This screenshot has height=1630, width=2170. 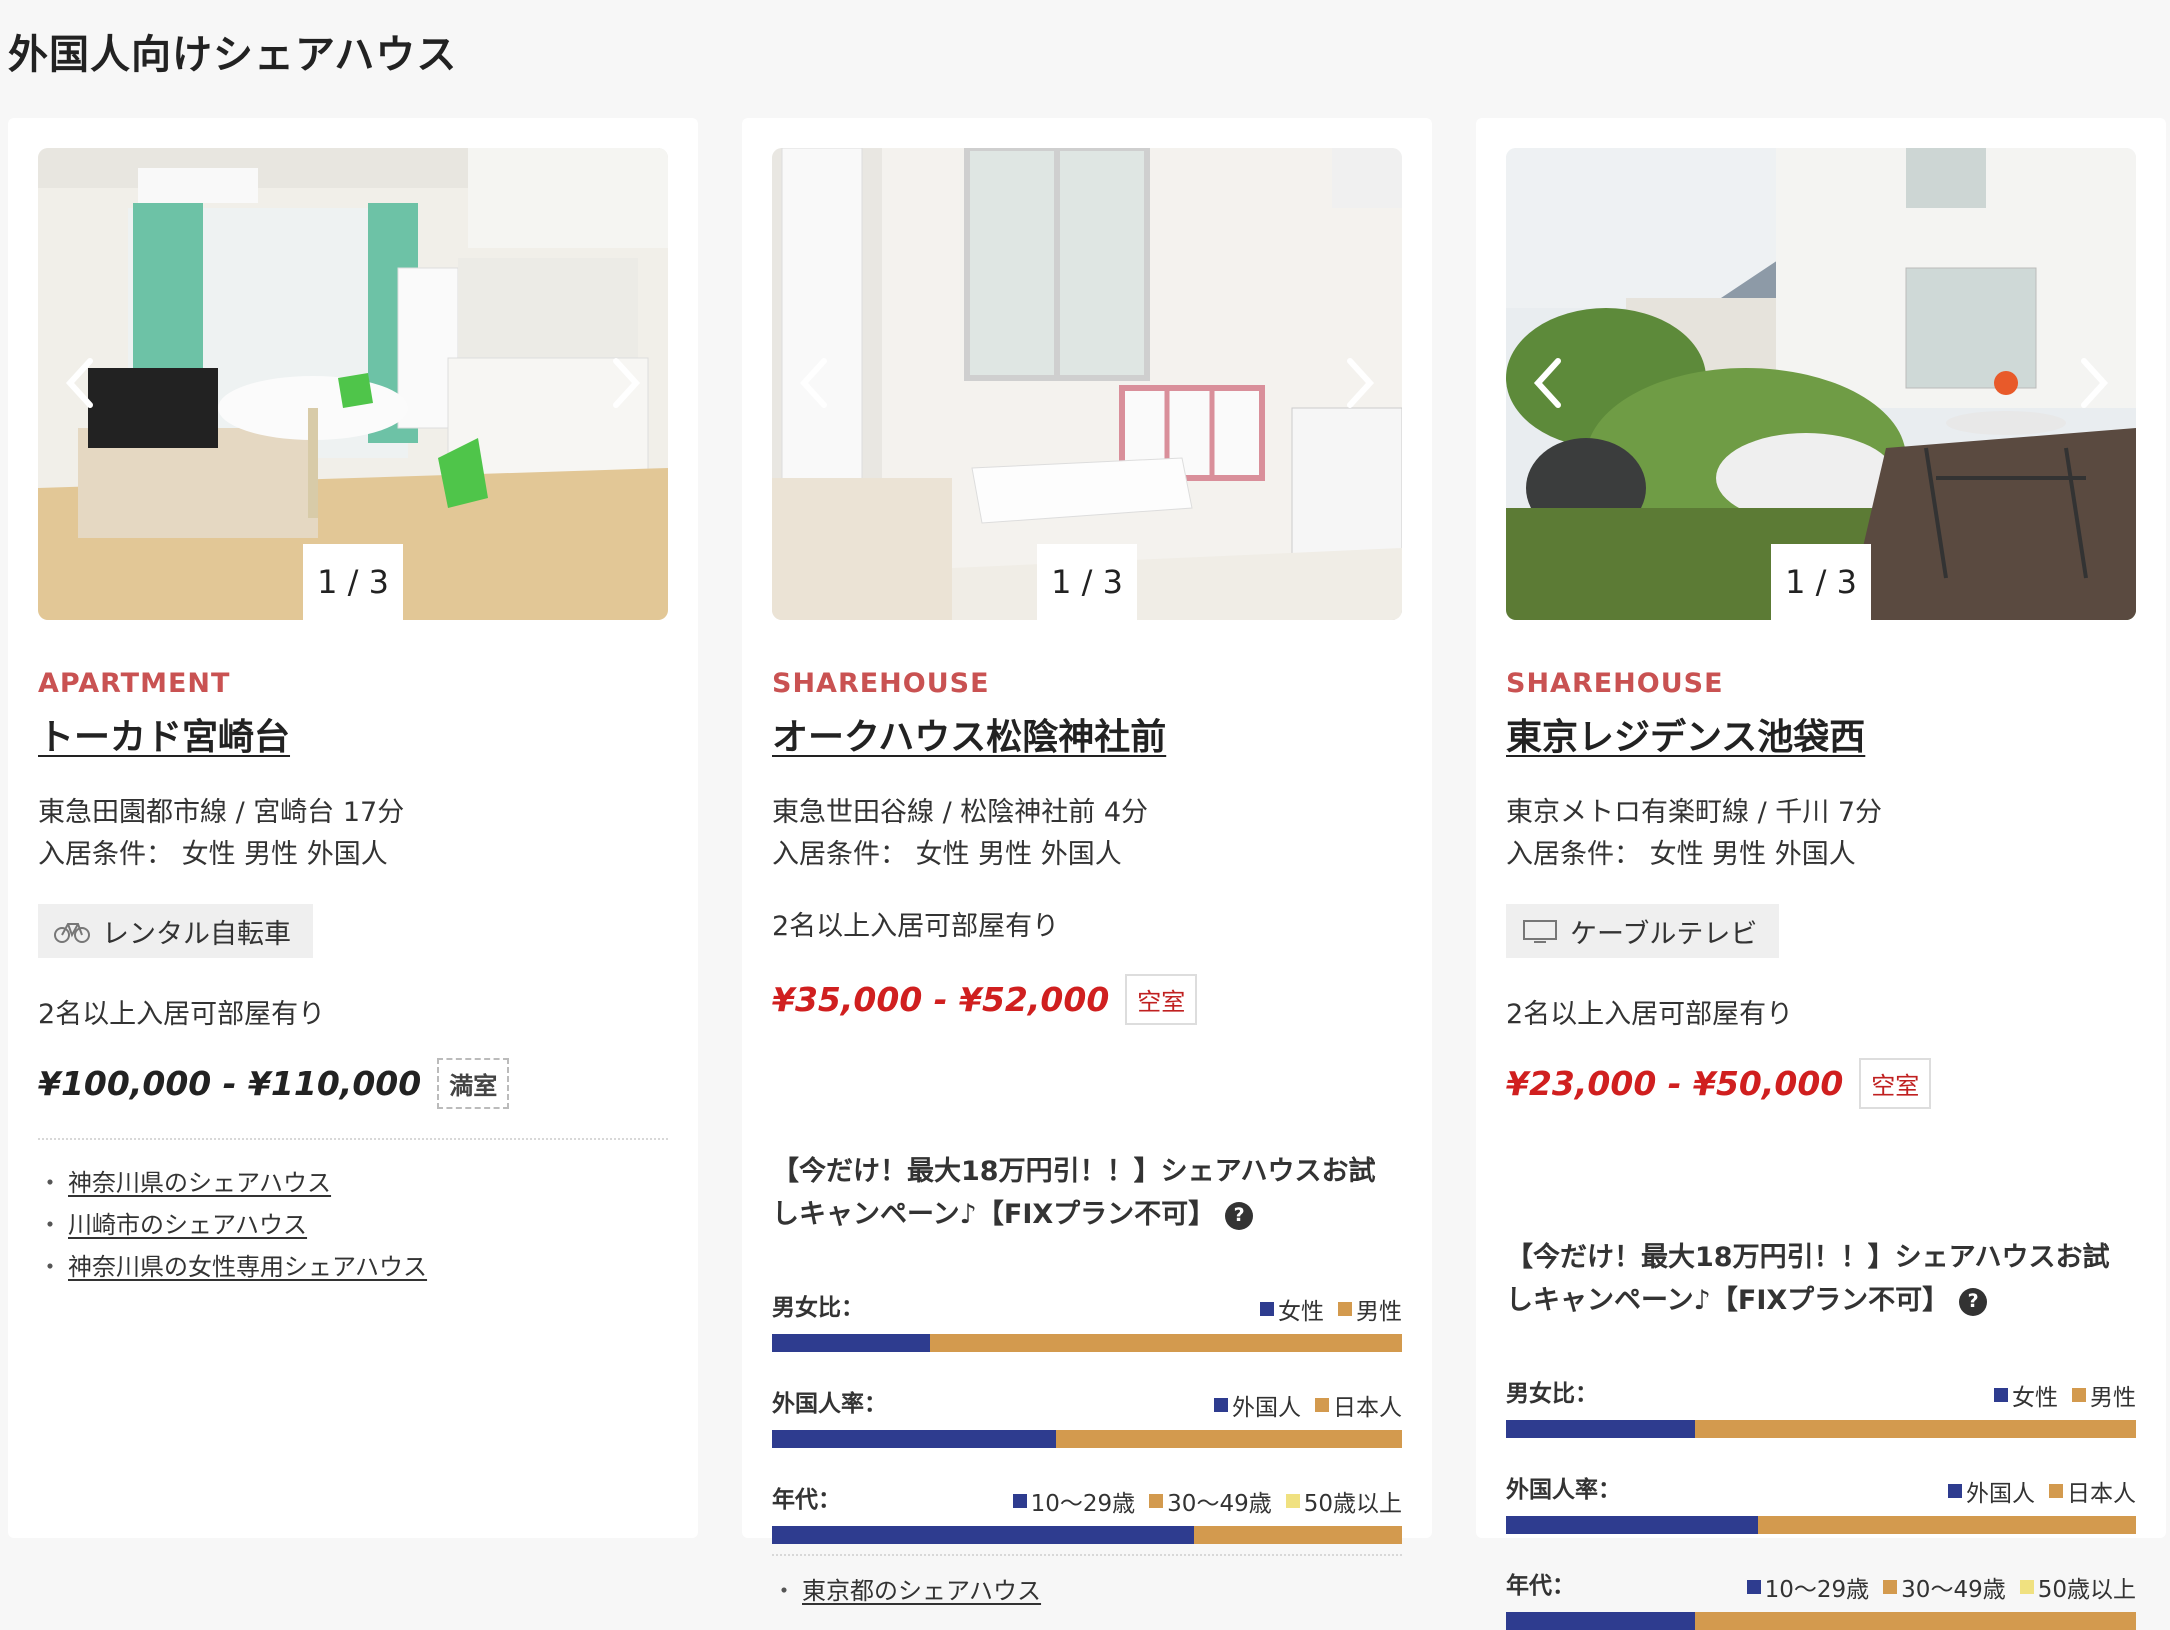 I want to click on area-link: 神奈川県のシェアハウス, so click(x=199, y=1183).